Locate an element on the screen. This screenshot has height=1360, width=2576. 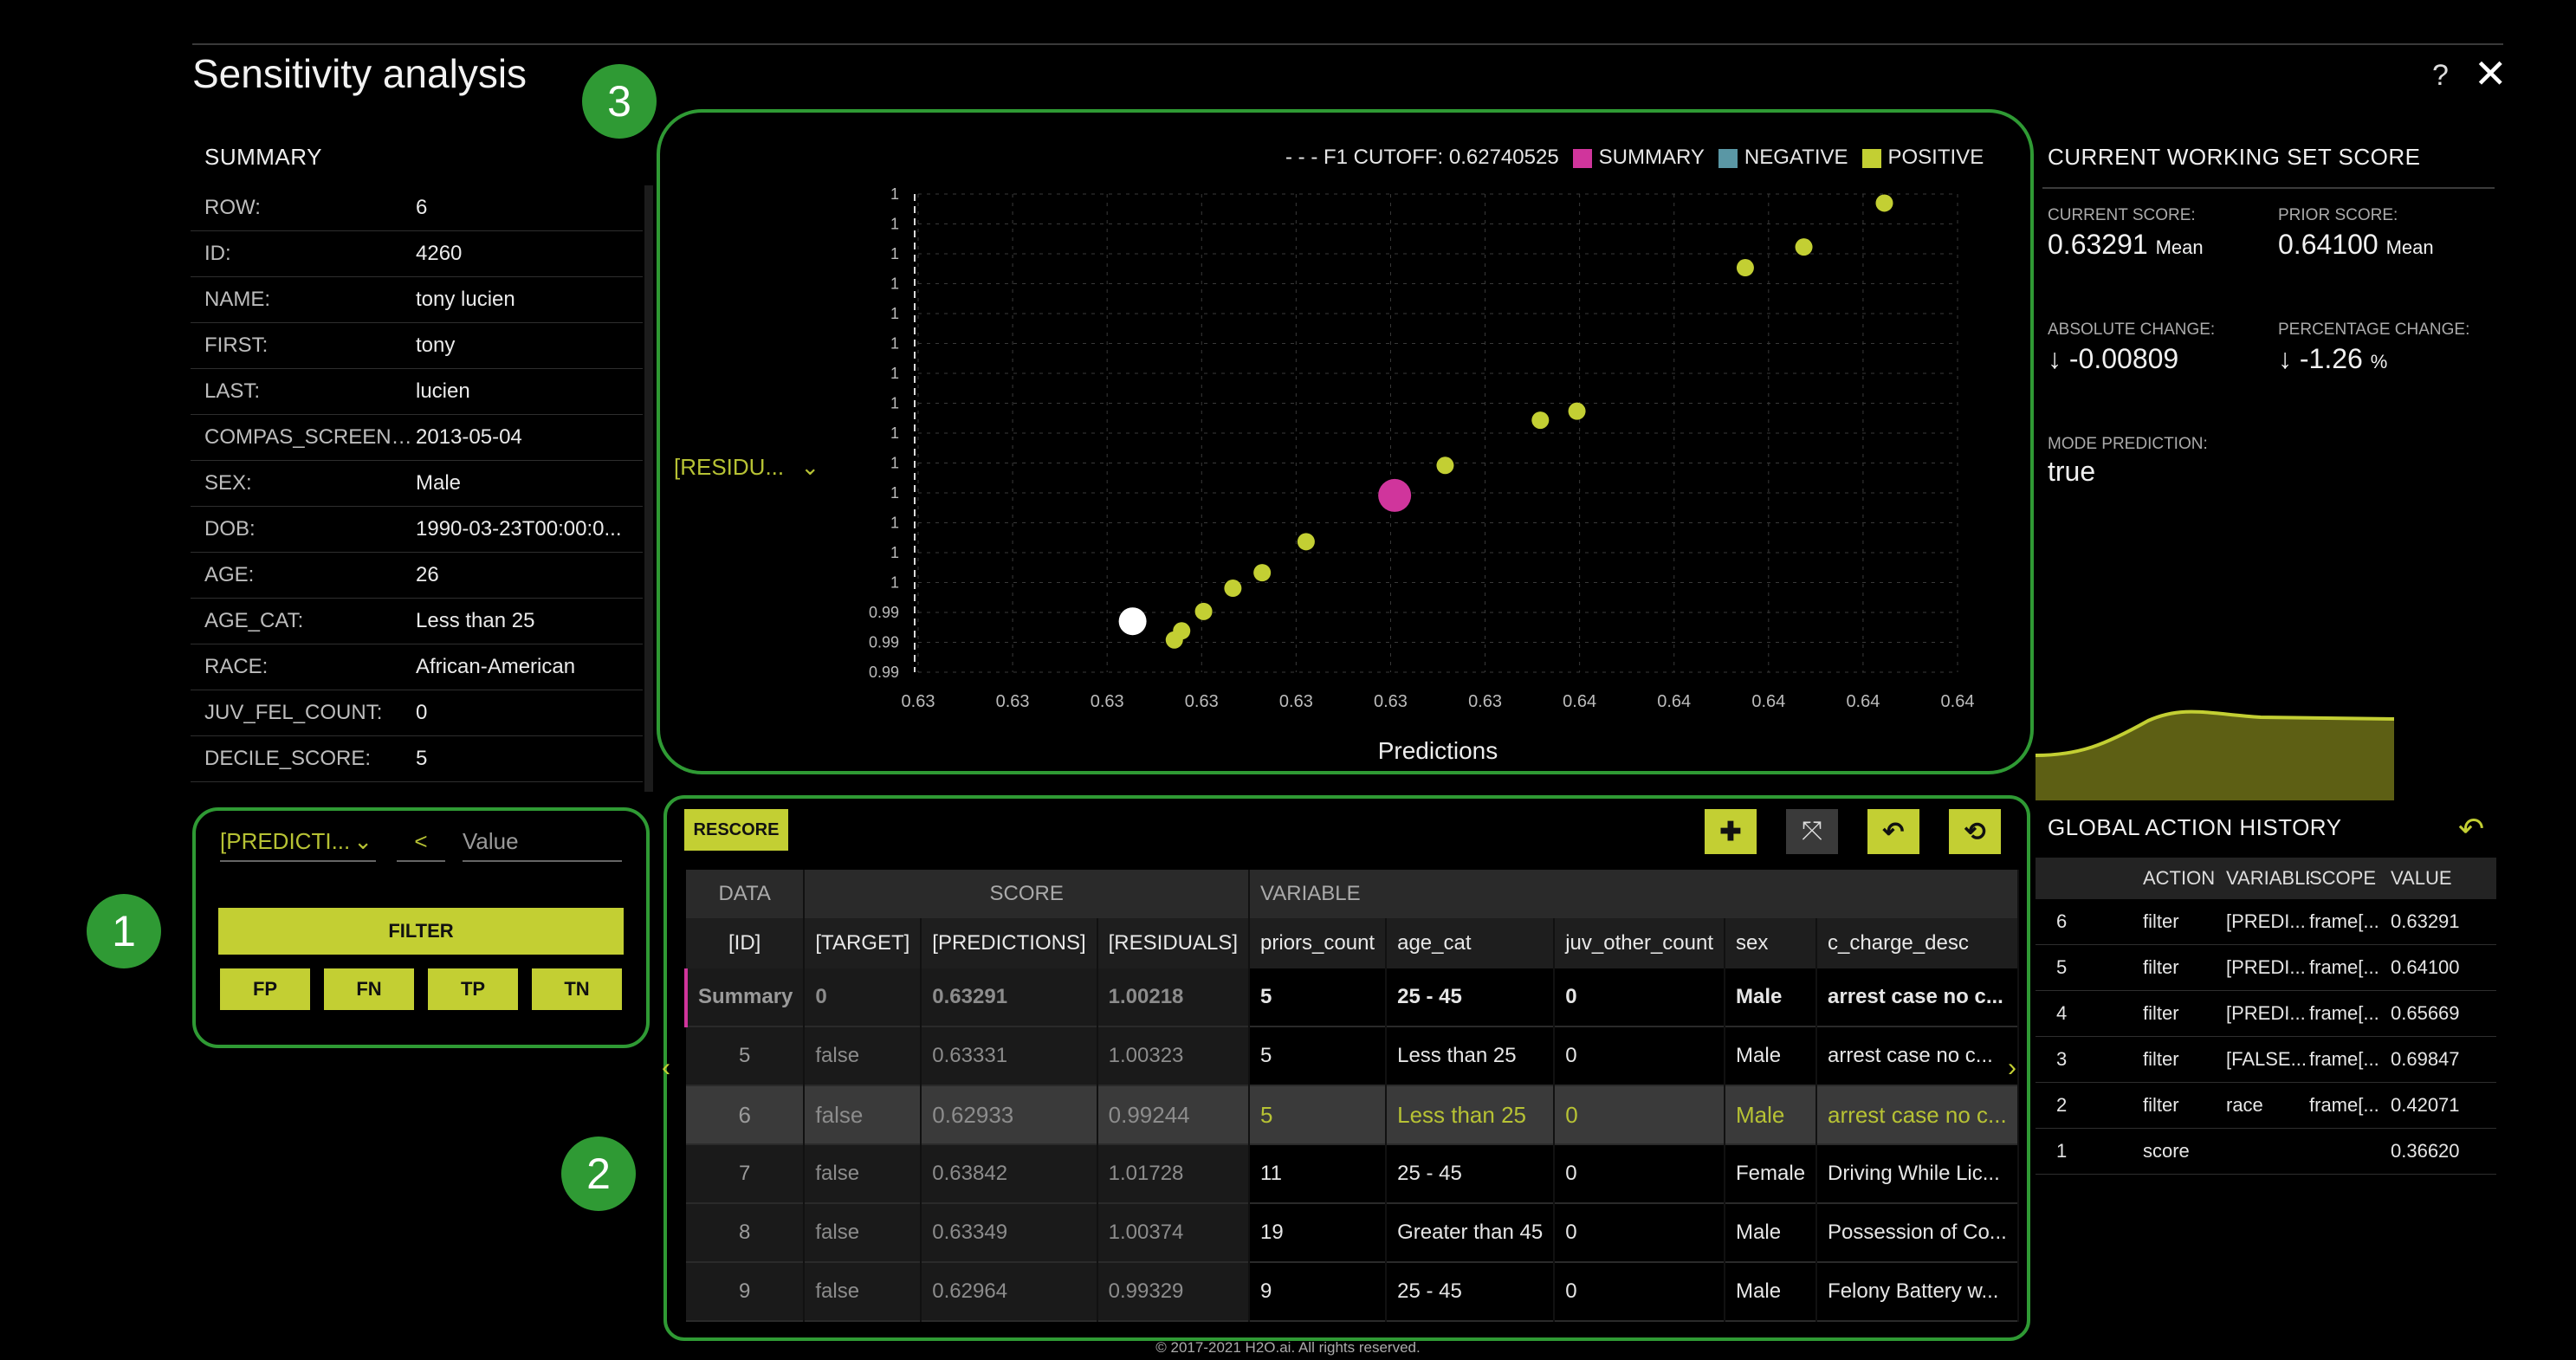
prior-score-value: 0.64100 Mean is located at coordinates (2356, 244).